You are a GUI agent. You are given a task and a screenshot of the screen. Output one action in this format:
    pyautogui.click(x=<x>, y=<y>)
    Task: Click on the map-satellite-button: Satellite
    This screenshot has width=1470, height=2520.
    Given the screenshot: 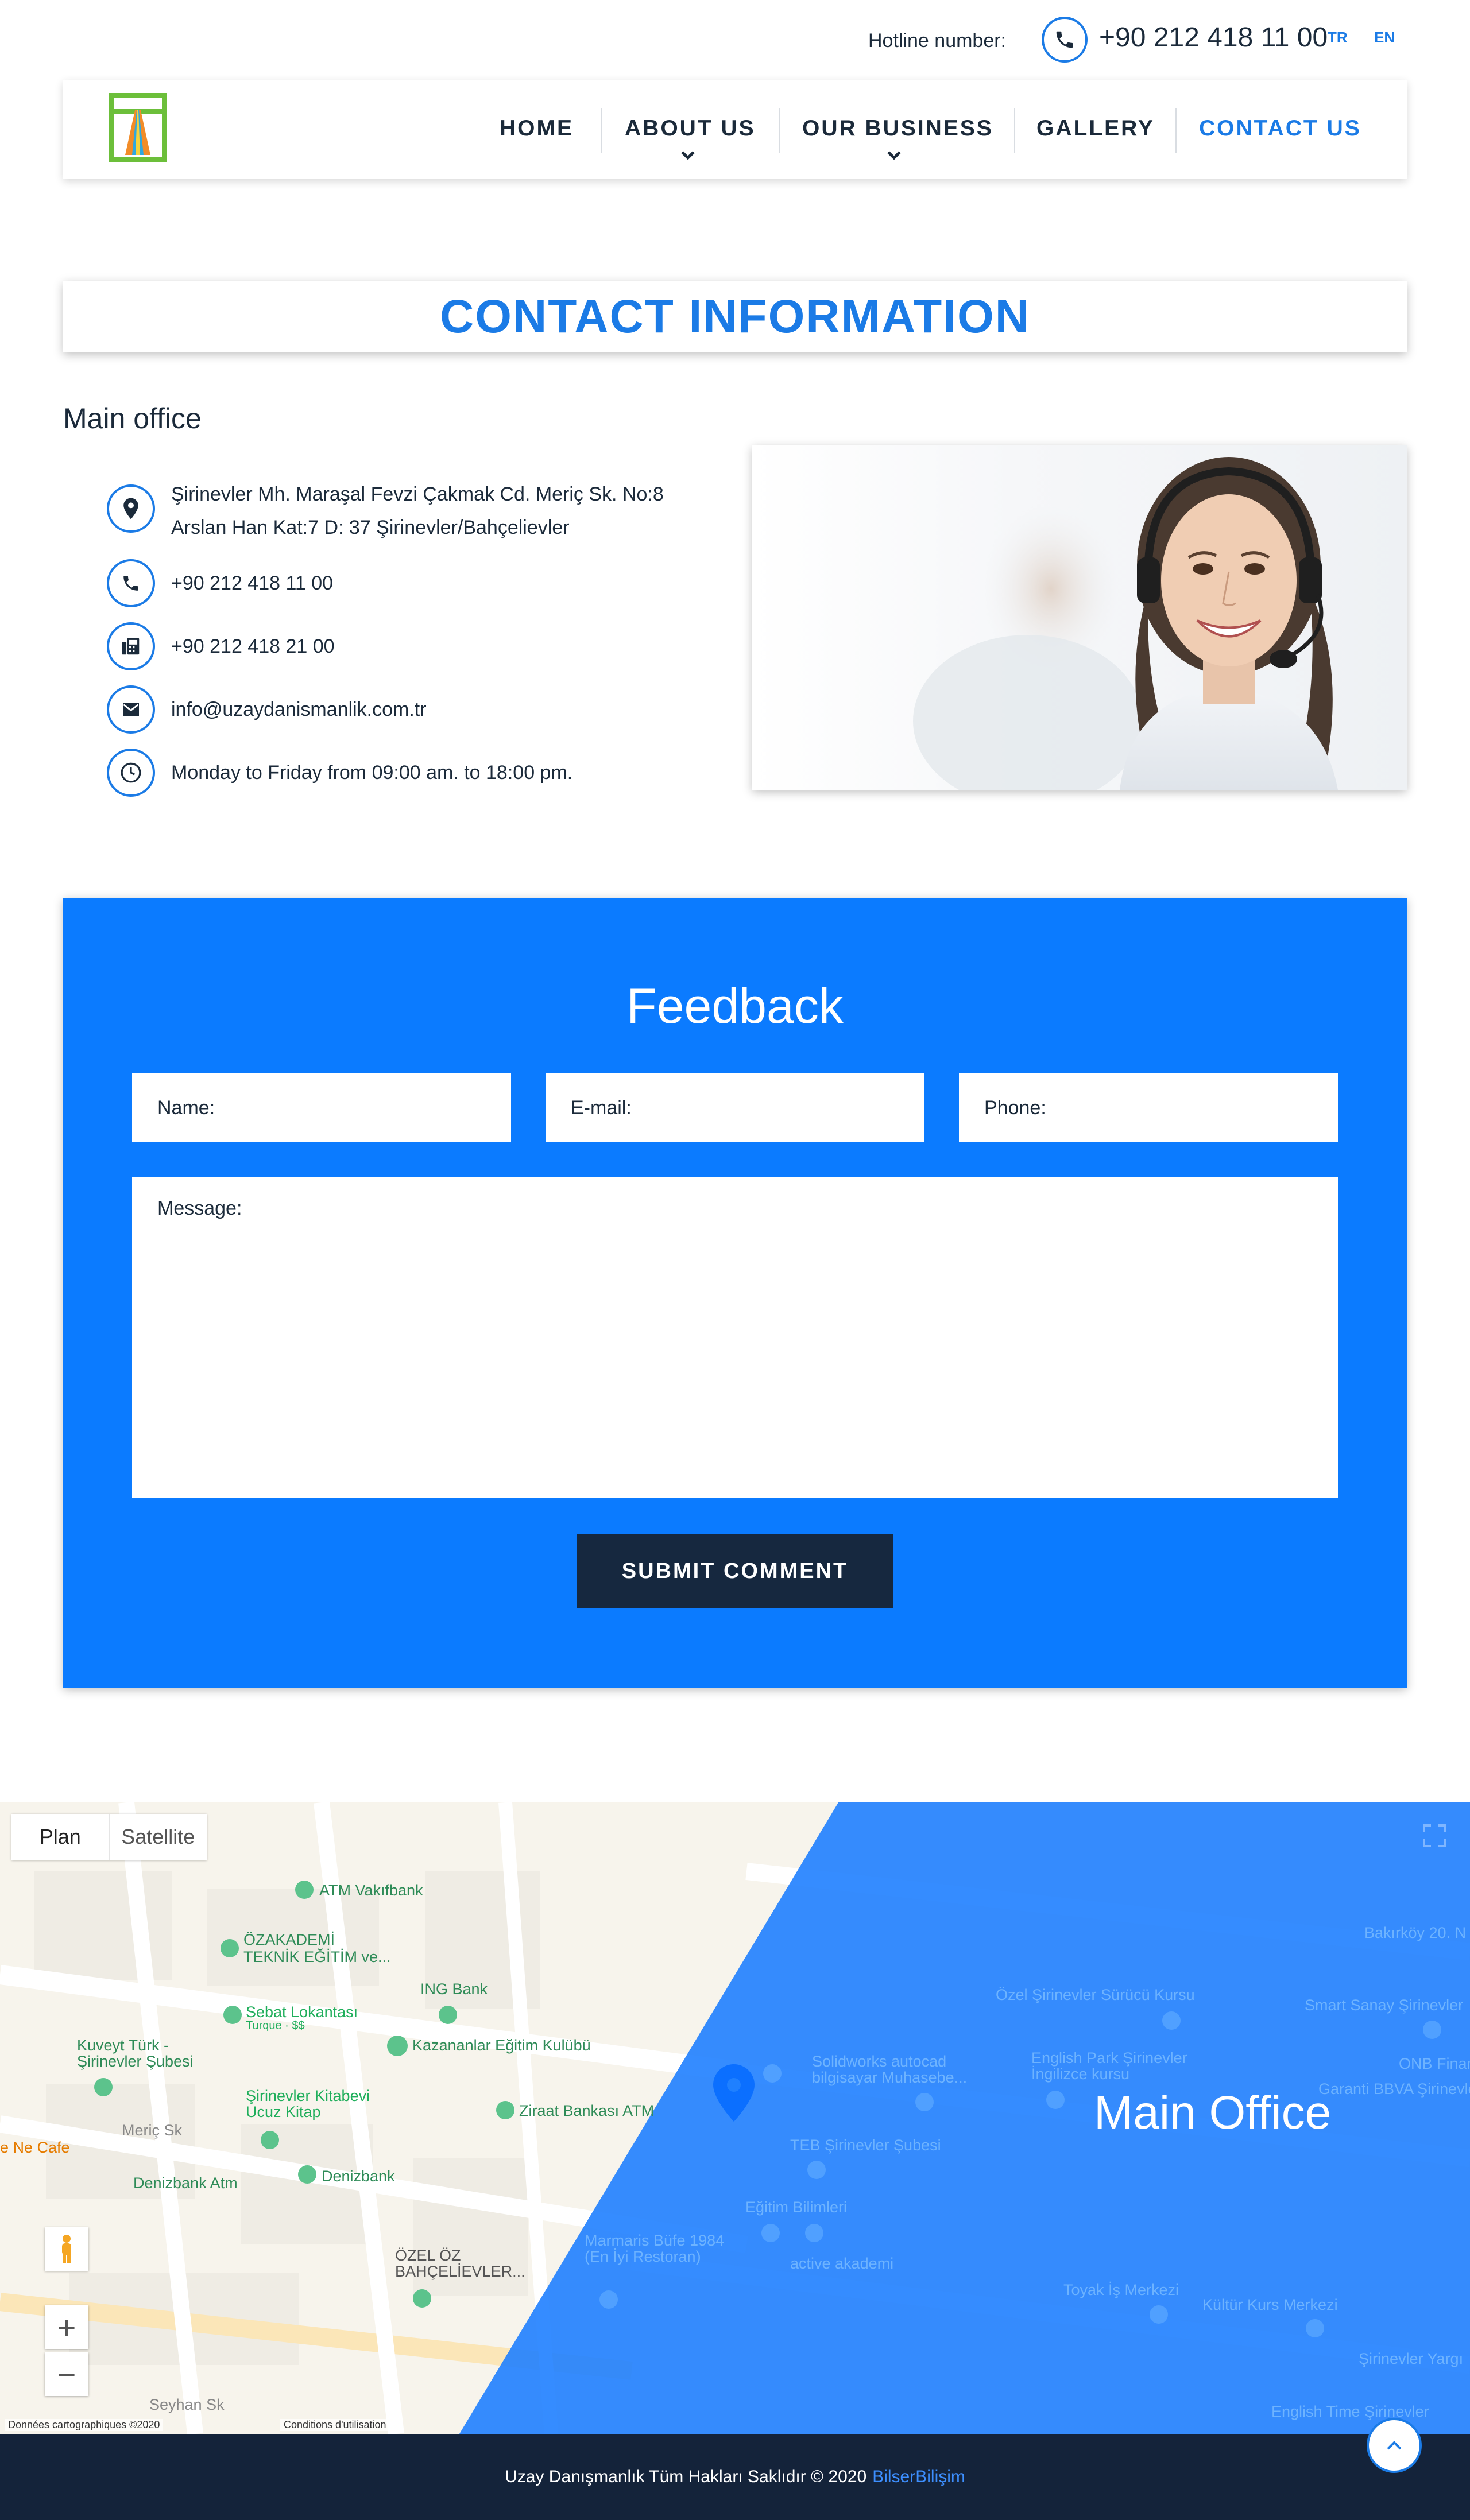 What is the action you would take?
    pyautogui.click(x=158, y=1837)
    